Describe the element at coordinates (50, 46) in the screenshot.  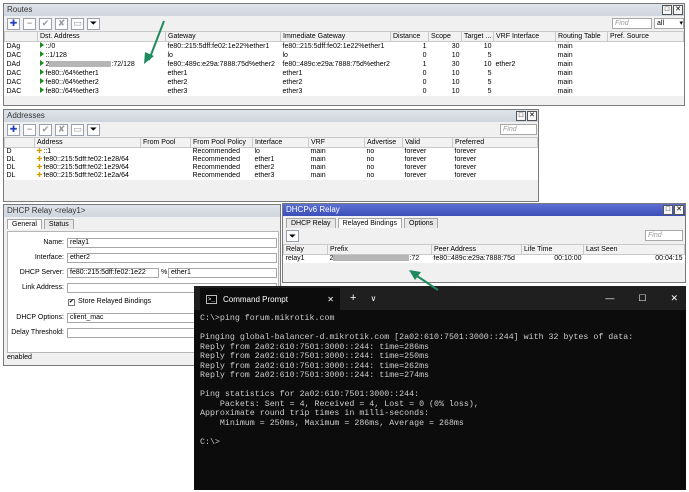
I see `dst-text: ::/0` at that location.